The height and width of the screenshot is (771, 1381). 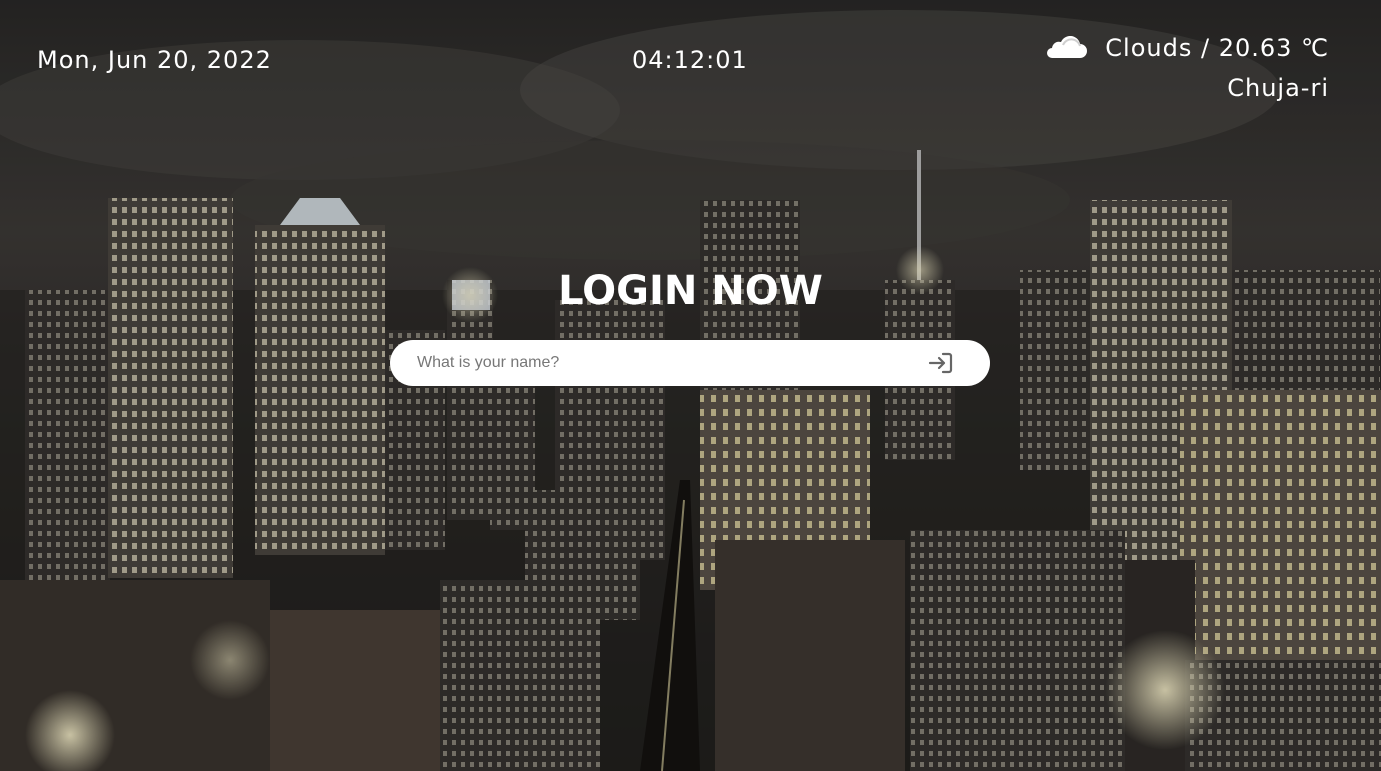 What do you see at coordinates (941, 363) in the screenshot?
I see `sign-in-icon` at bounding box center [941, 363].